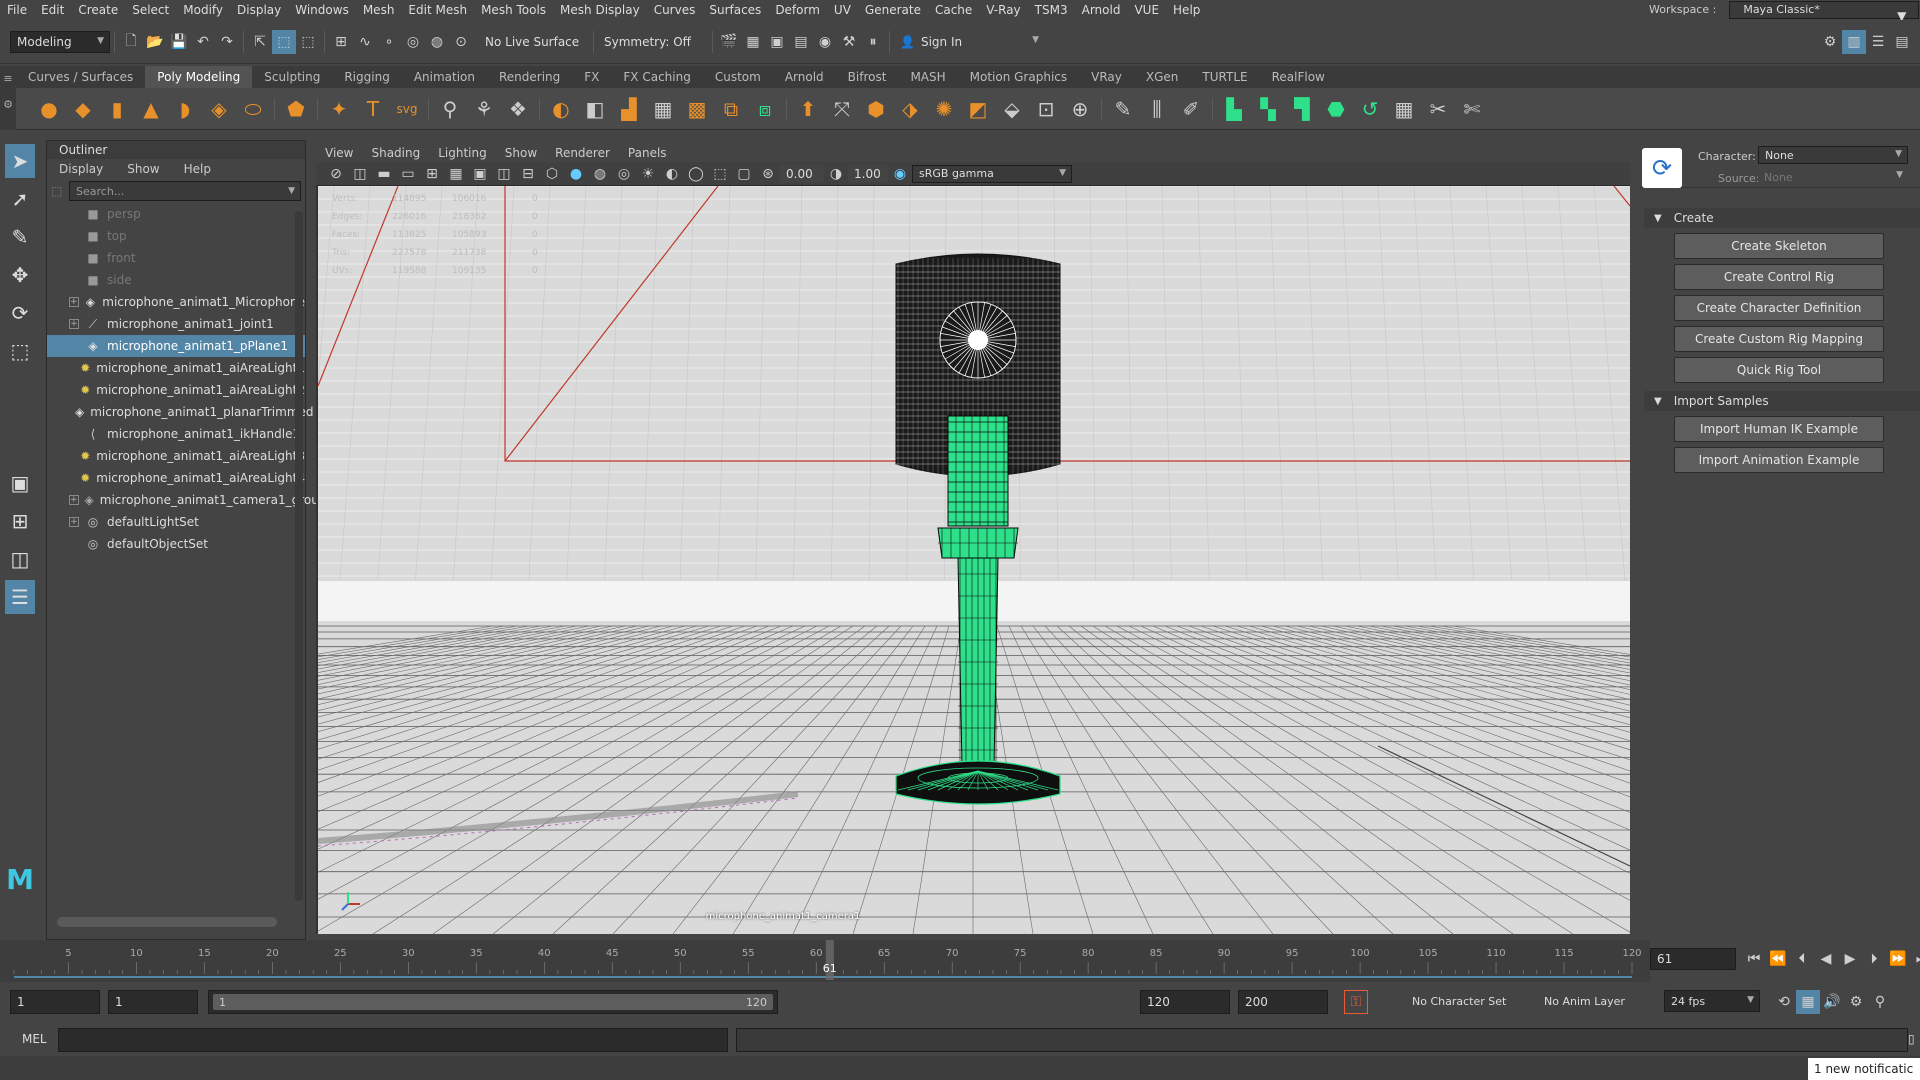 This screenshot has height=1080, width=1920. What do you see at coordinates (600, 10) in the screenshot?
I see `menu-mesh-display: Mesh Display` at bounding box center [600, 10].